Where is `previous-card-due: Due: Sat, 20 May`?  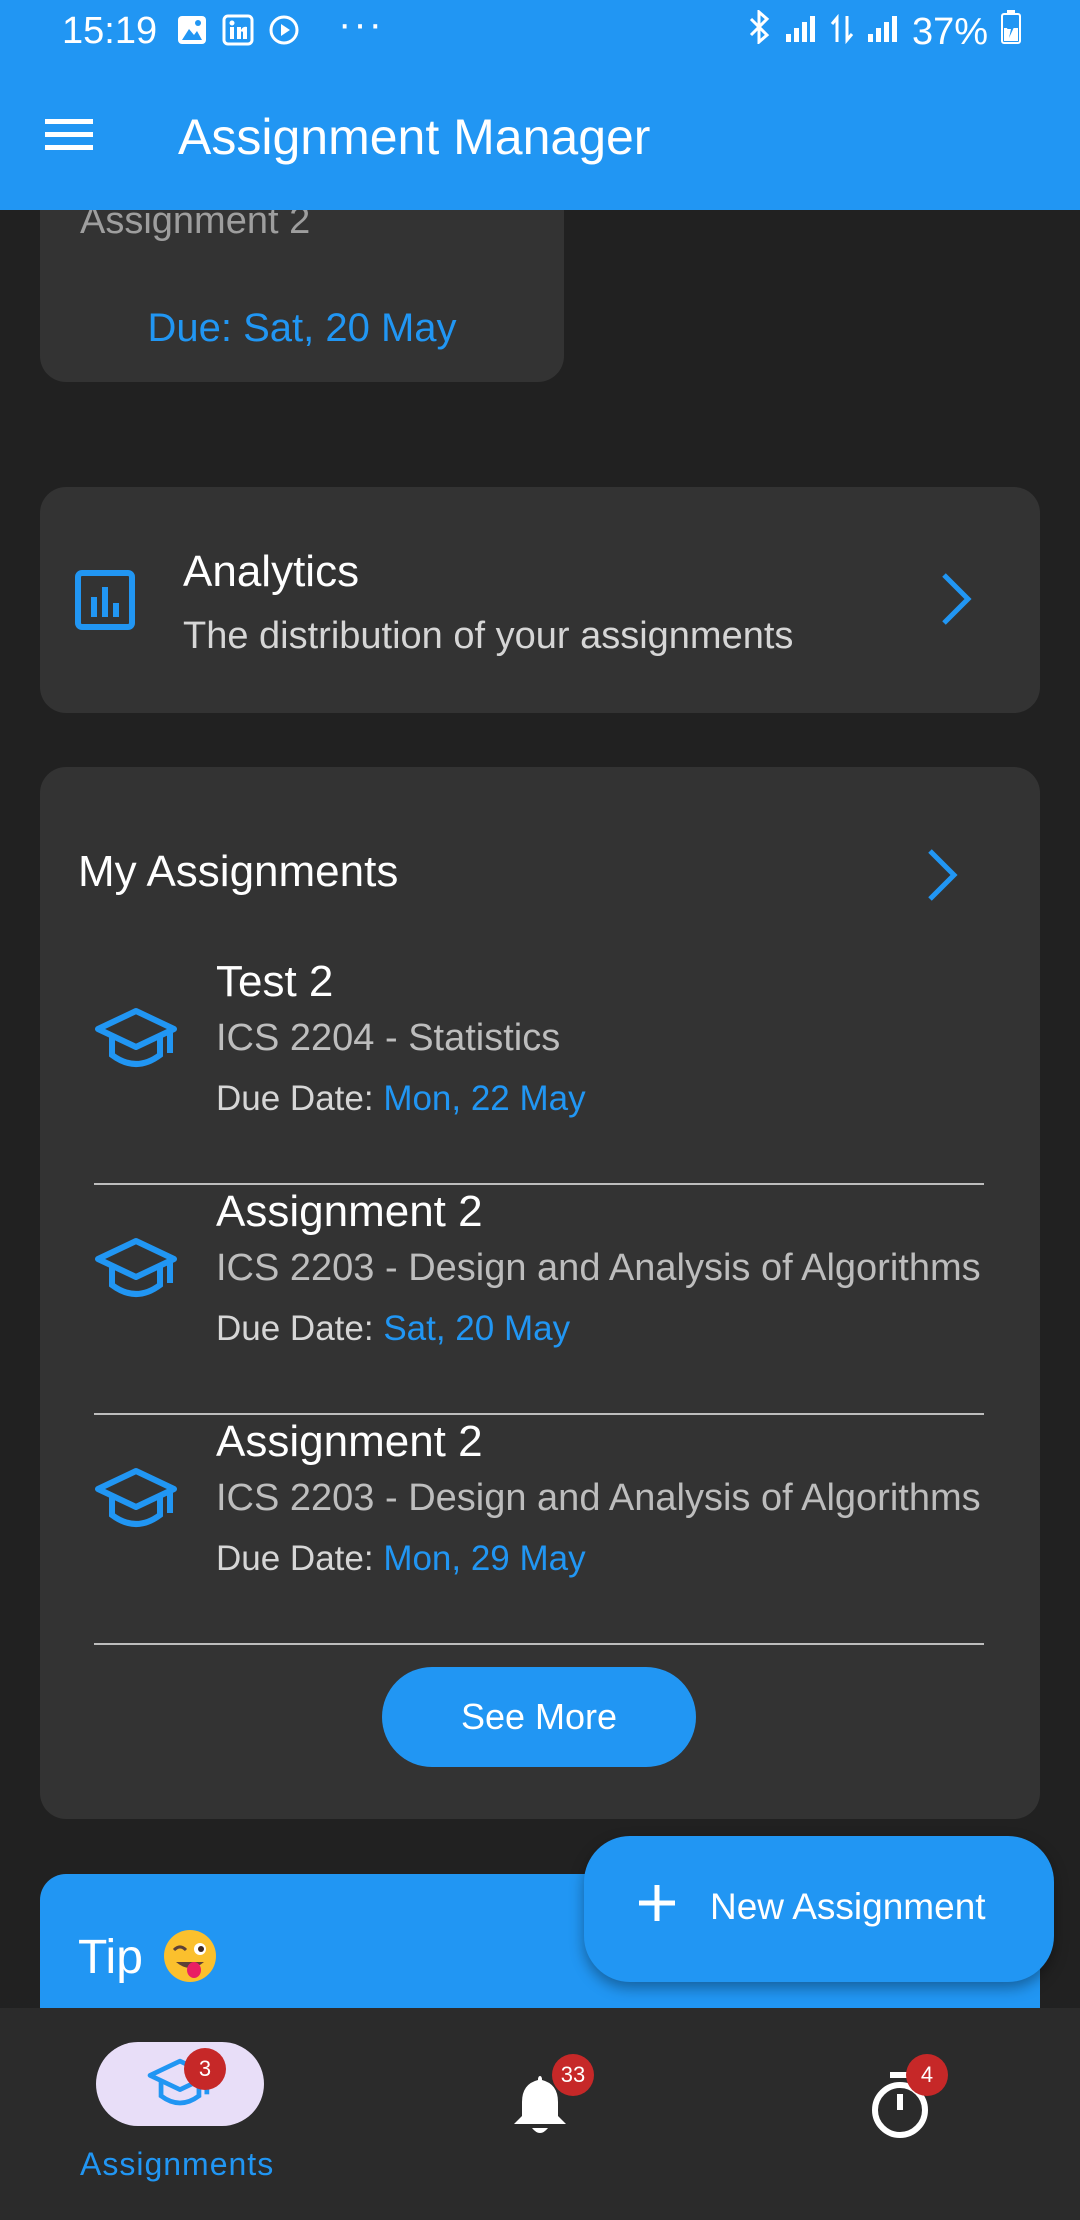
previous-card-due: Due: Sat, 20 May is located at coordinates (302, 328).